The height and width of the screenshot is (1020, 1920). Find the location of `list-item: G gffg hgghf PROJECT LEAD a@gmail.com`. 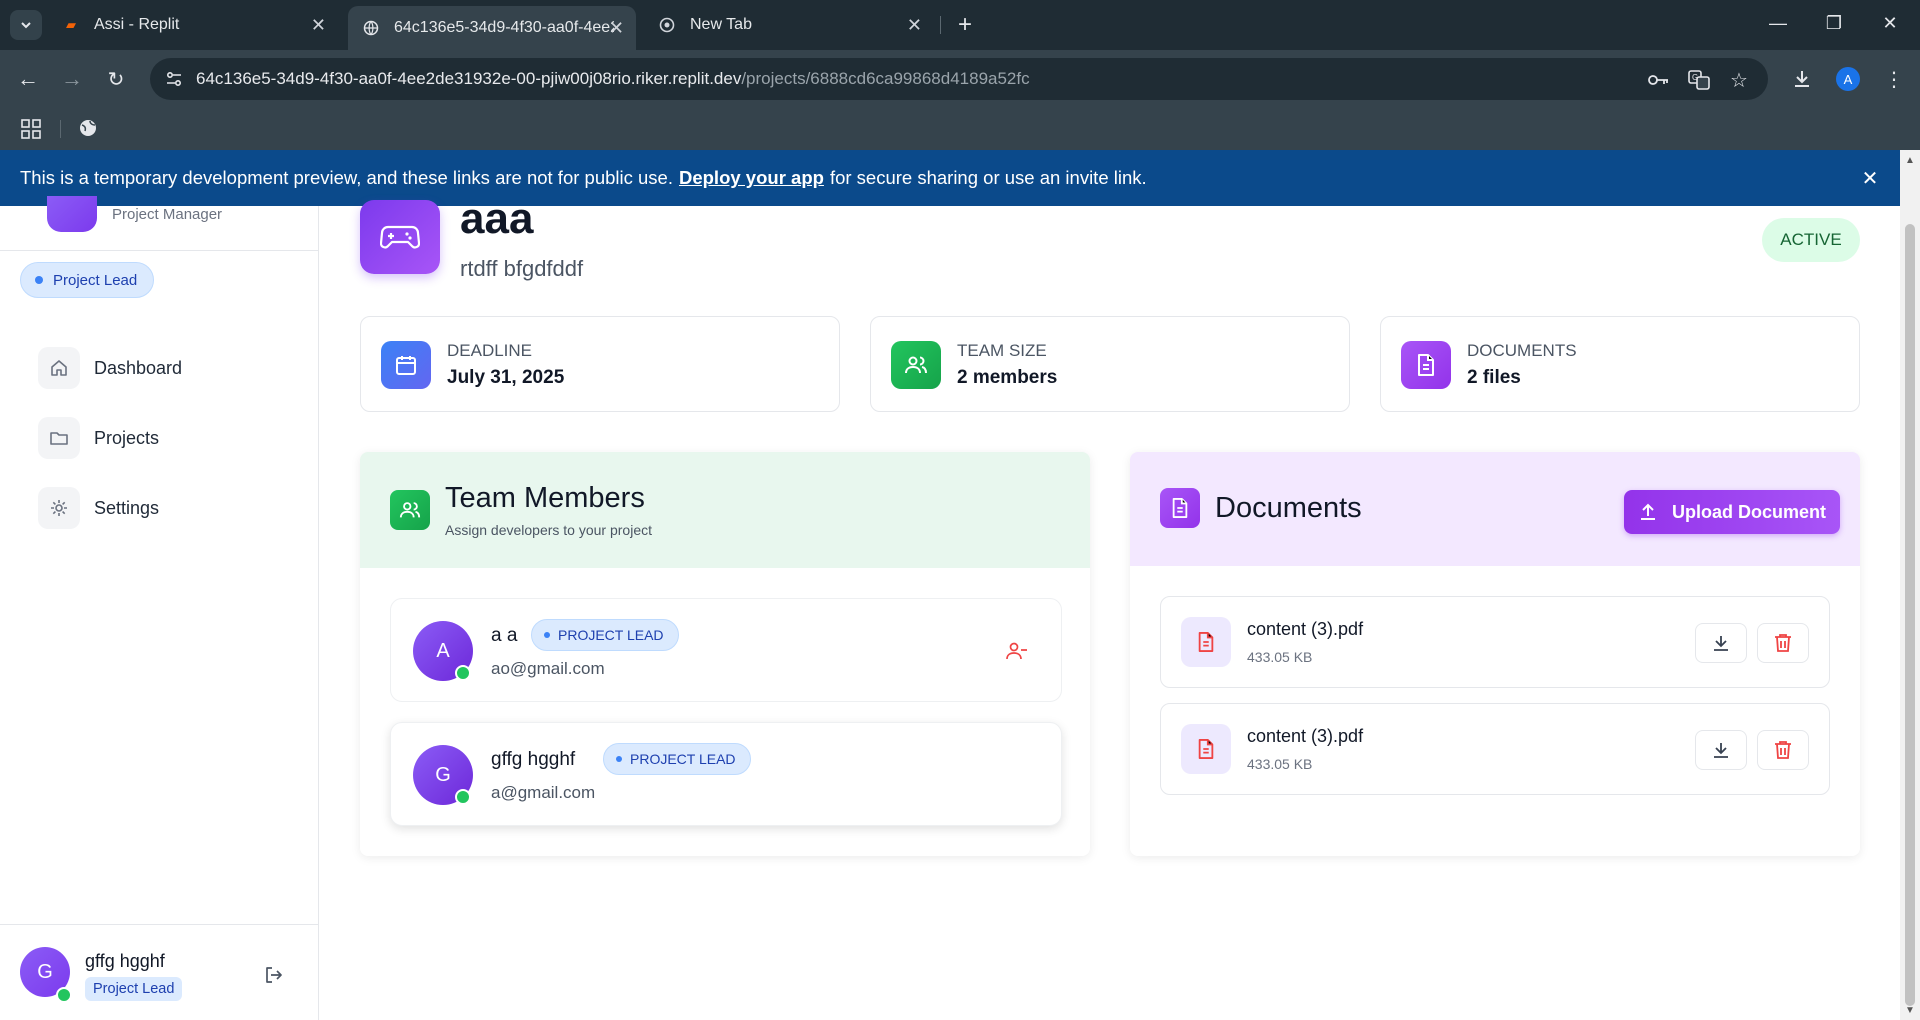

list-item: G gffg hgghf PROJECT LEAD a@gmail.com is located at coordinates (726, 774).